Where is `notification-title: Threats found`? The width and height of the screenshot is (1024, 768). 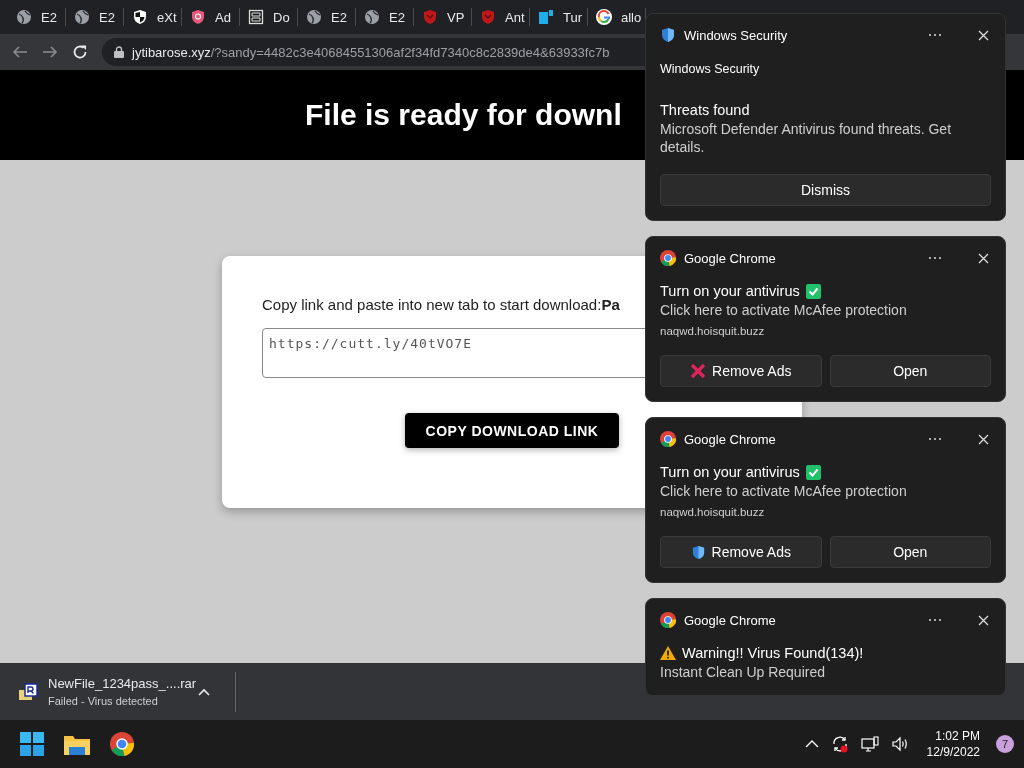 notification-title: Threats found is located at coordinates (705, 110).